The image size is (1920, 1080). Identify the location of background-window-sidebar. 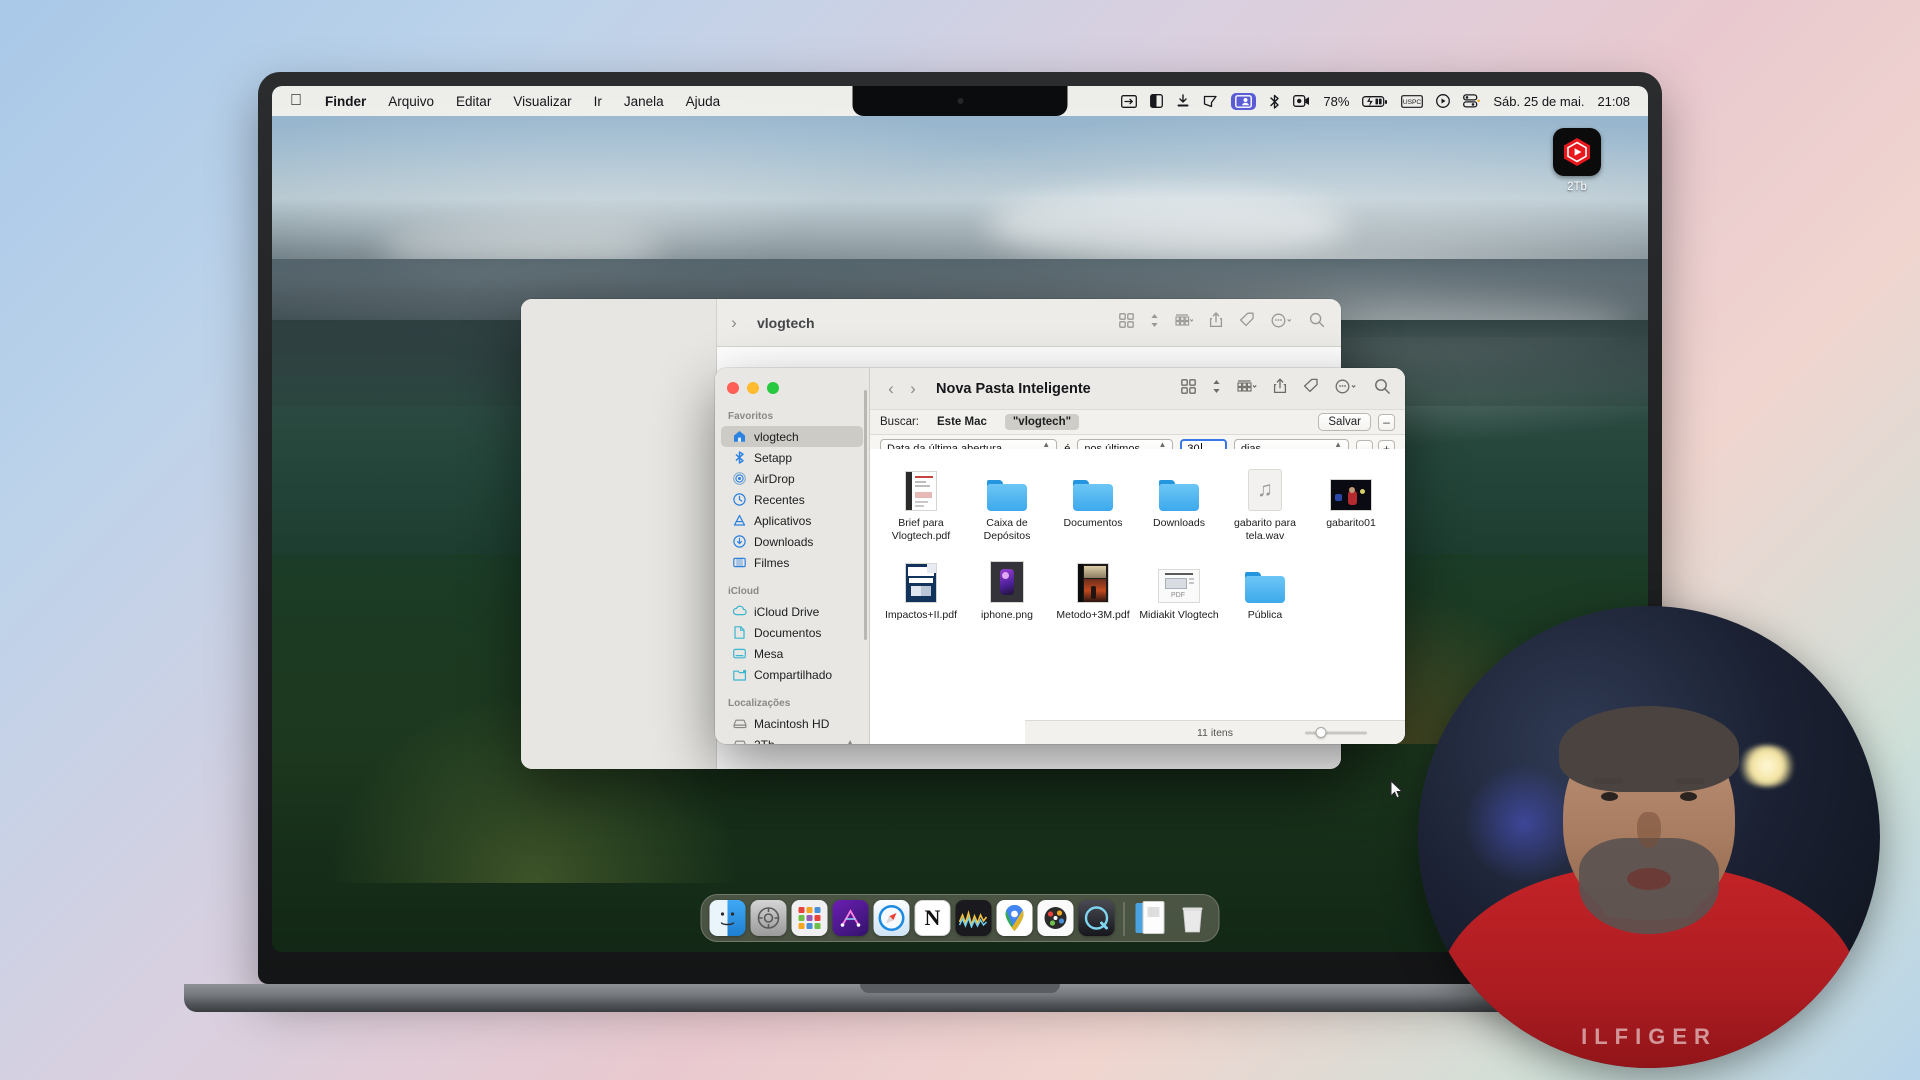
(619, 534).